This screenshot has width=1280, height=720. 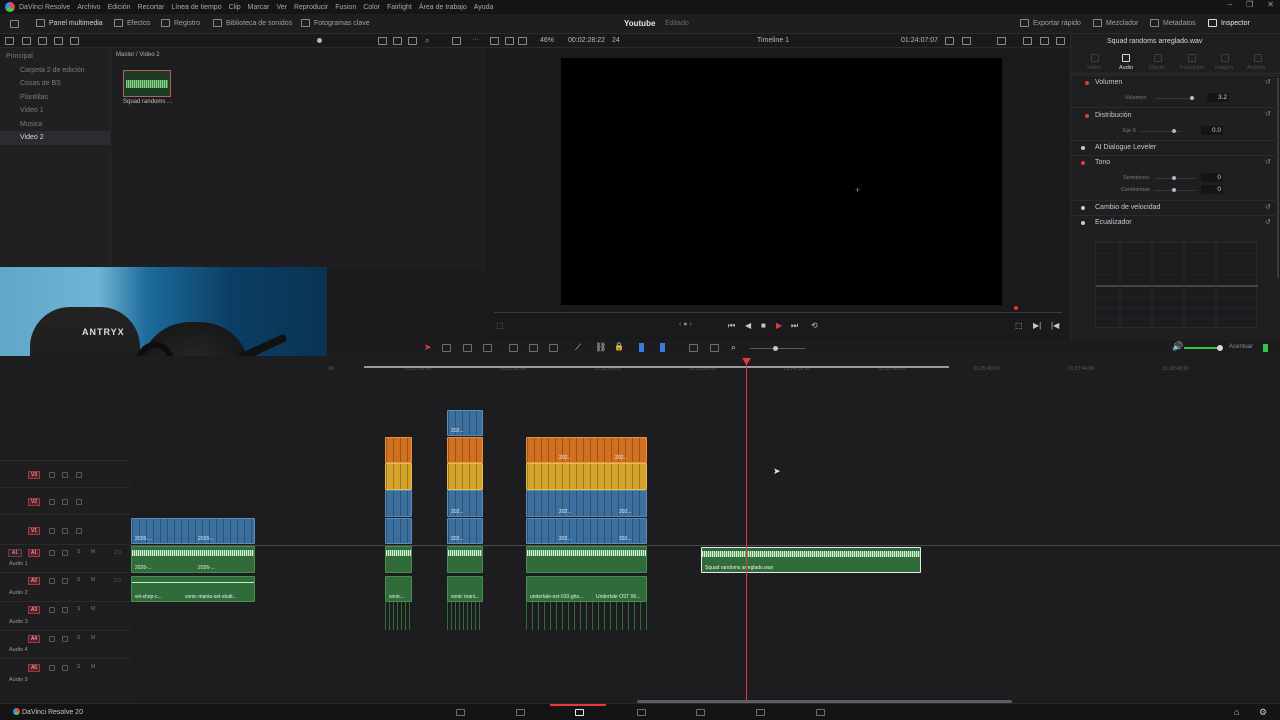 What do you see at coordinates (553, 348) in the screenshot?
I see `replace-clip-icon` at bounding box center [553, 348].